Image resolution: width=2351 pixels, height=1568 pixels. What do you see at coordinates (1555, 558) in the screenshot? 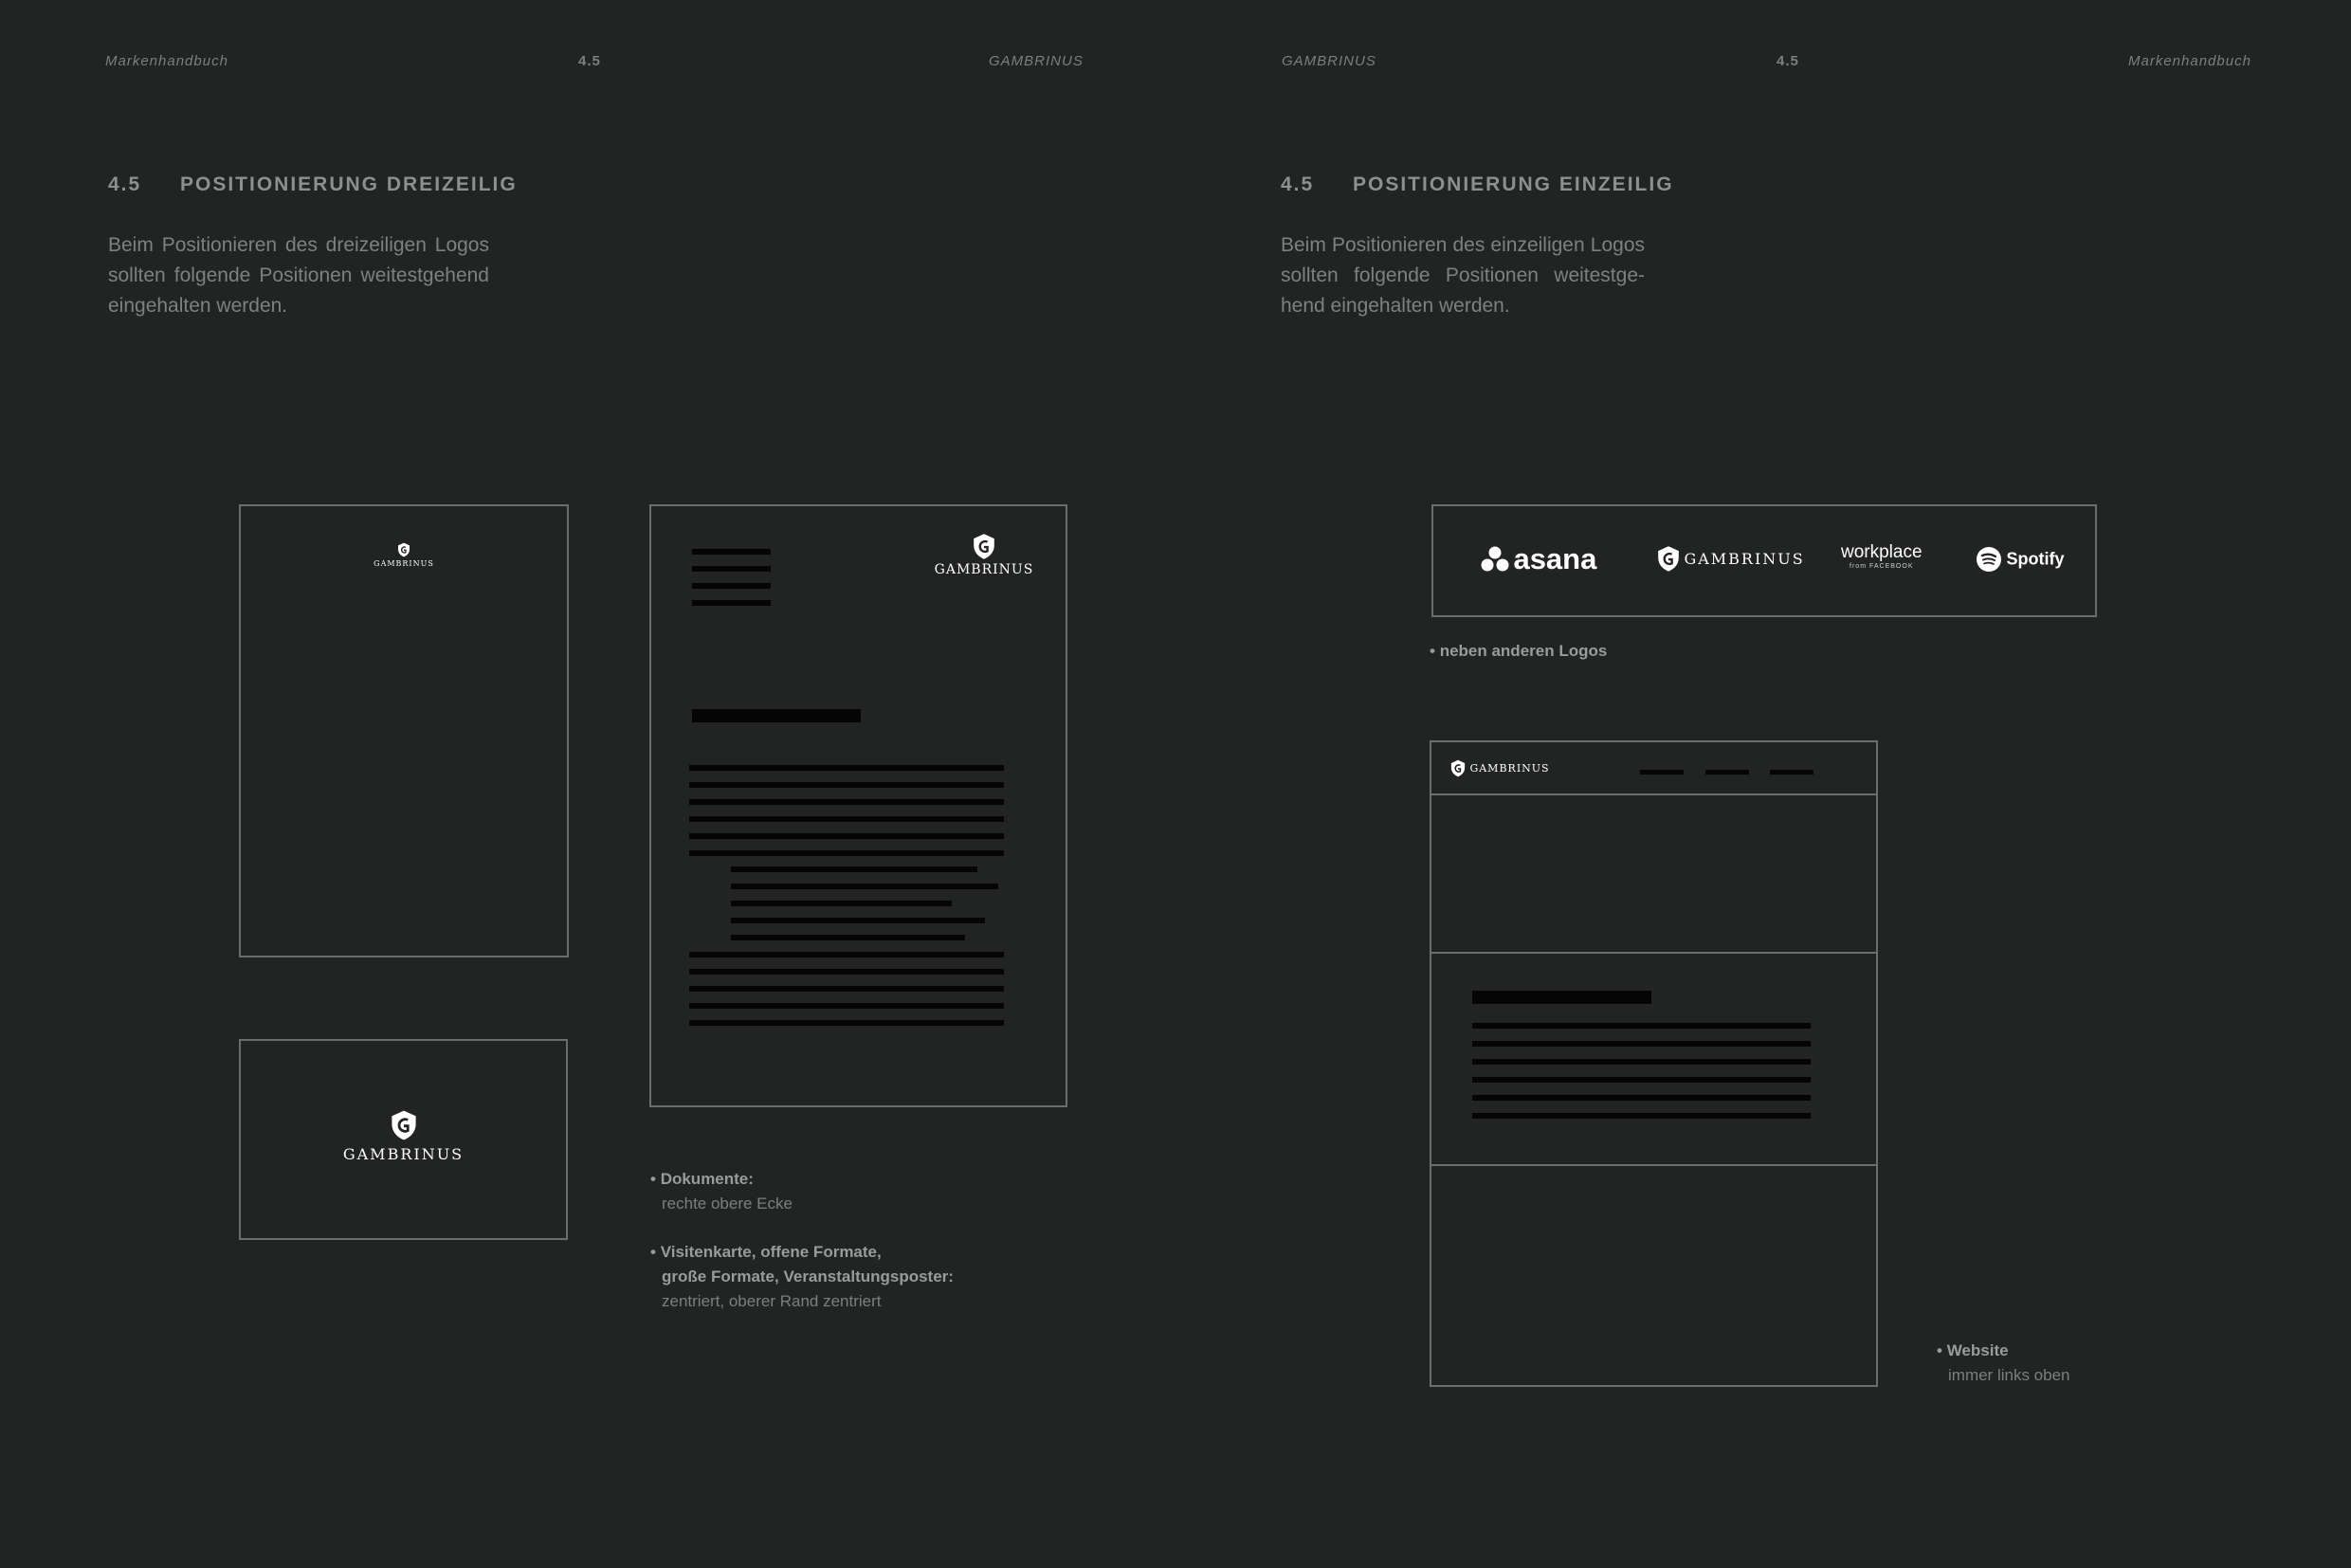
I see `asana-wordmark: asana` at bounding box center [1555, 558].